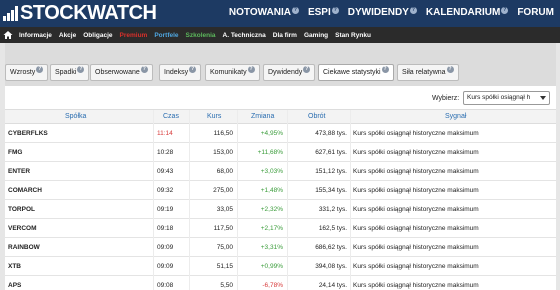 The image size is (560, 290). What do you see at coordinates (88, 13) in the screenshot?
I see `logo-text: STOCKWATCH` at bounding box center [88, 13].